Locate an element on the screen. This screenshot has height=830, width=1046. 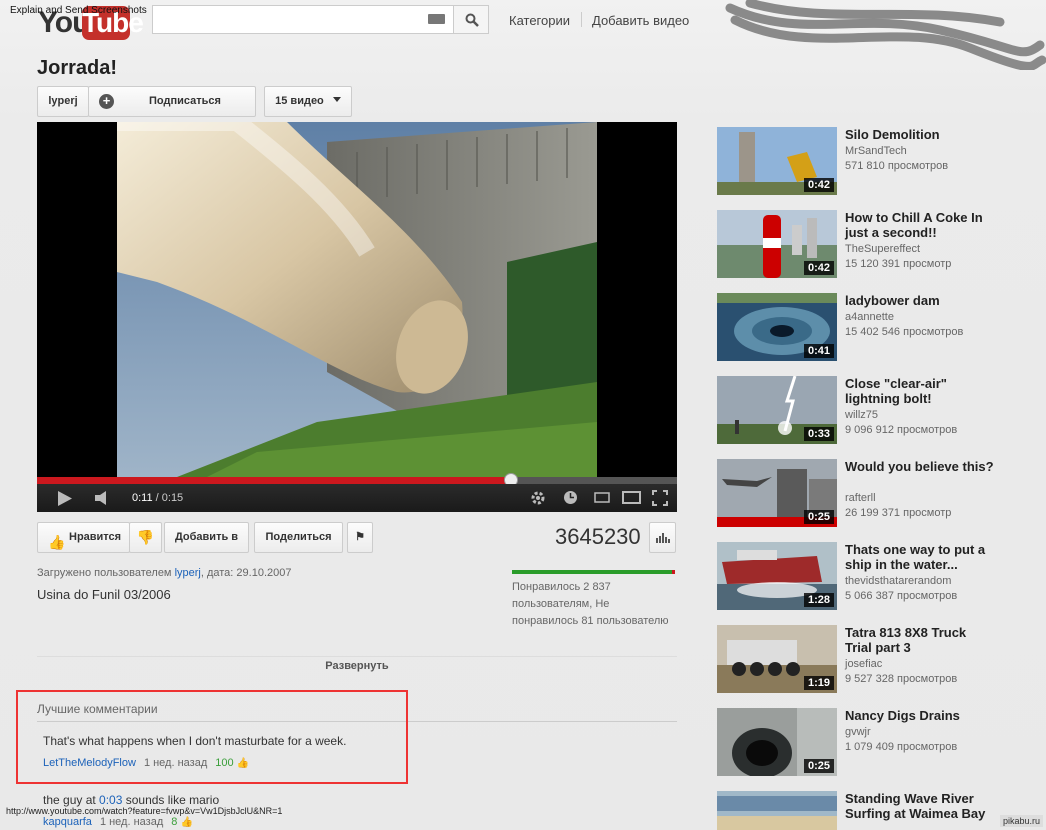
related-video-title: Would you believe this? is located at coordinates (920, 466).